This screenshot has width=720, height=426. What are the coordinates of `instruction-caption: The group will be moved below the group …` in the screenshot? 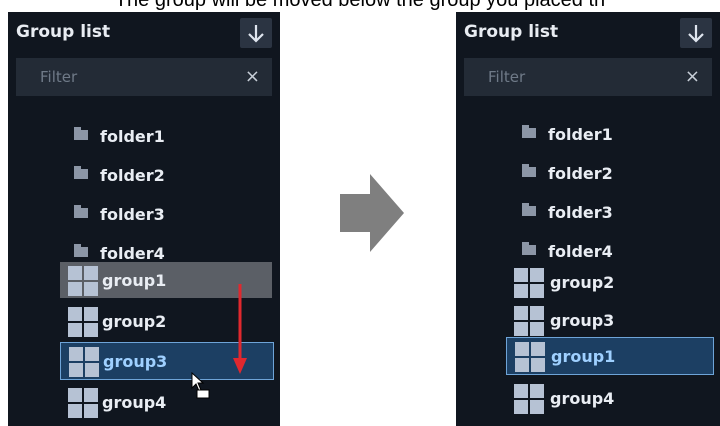 It's located at (360, 5).